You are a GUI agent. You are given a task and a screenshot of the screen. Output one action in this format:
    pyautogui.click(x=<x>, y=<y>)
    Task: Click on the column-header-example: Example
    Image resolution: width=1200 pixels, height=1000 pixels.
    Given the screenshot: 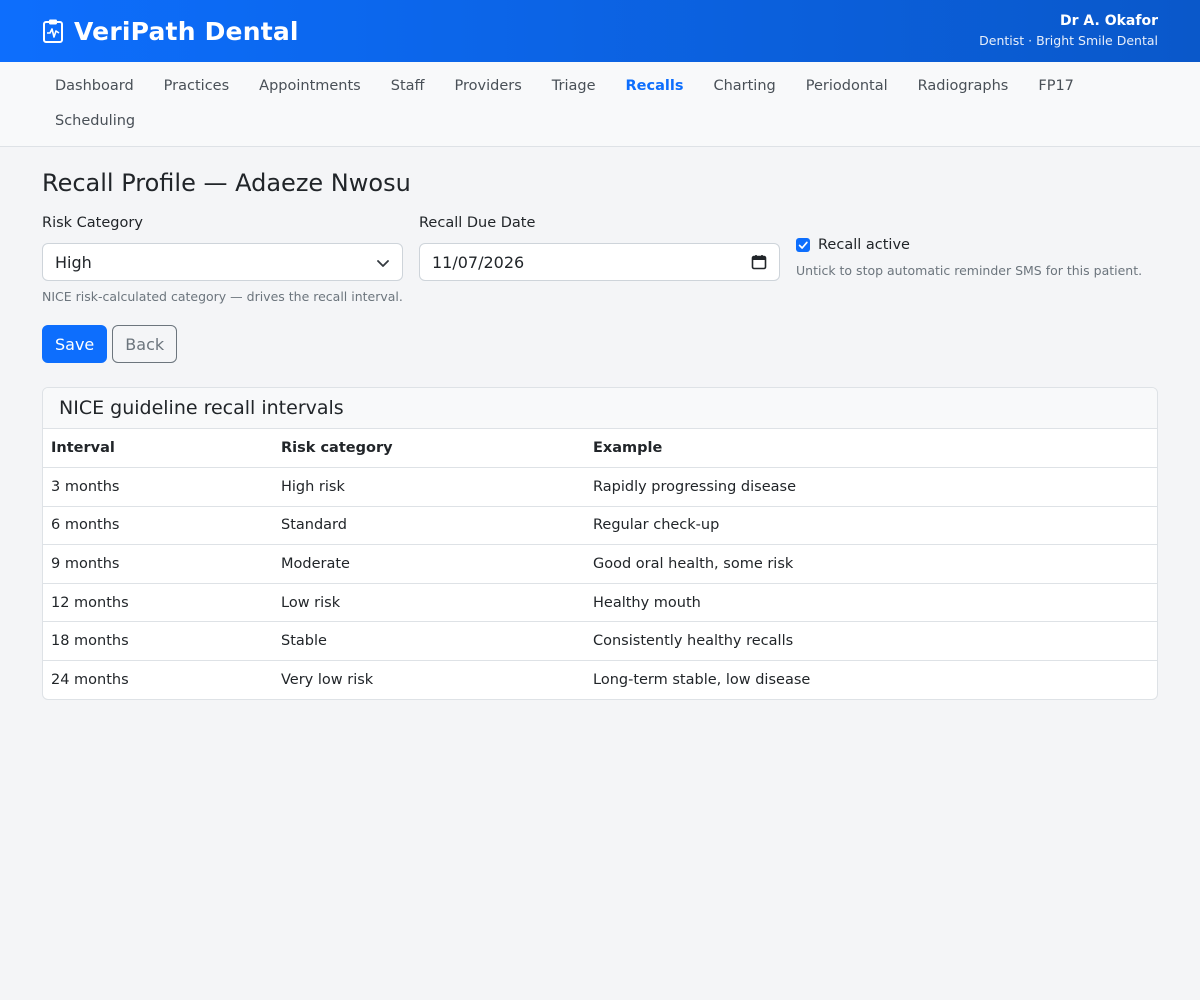 What is the action you would take?
    pyautogui.click(x=871, y=449)
    